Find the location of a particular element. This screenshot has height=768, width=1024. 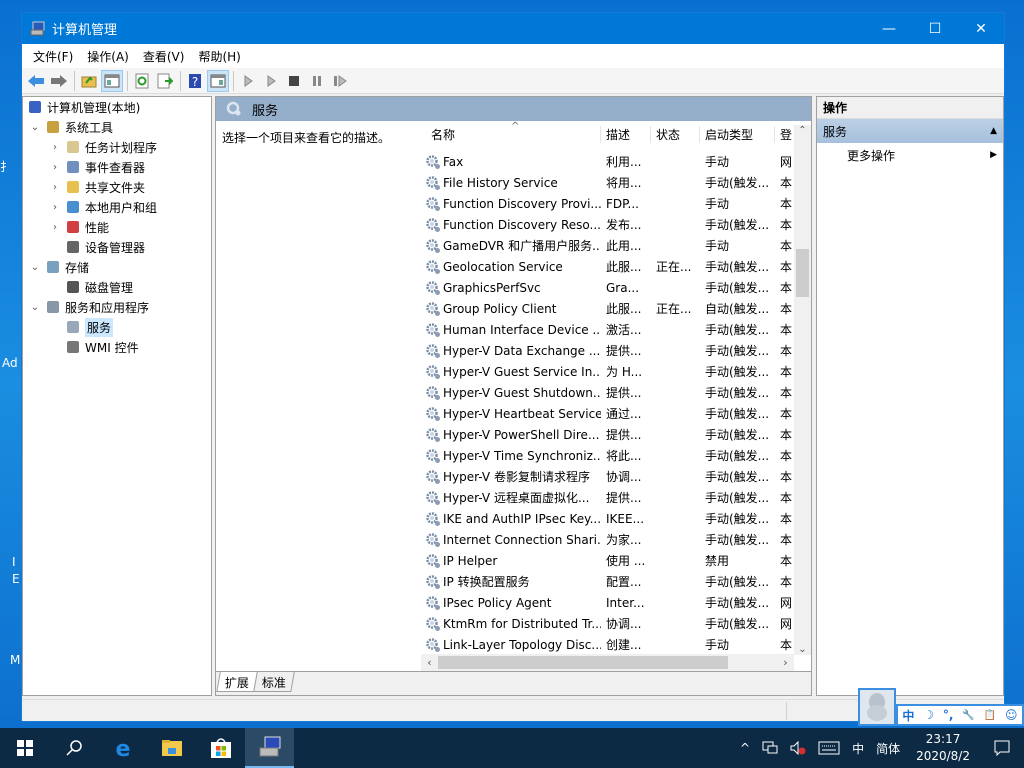

service-row: Hyper-V 远程桌面虚拟化... 提供... 手动(触发... 本 is located at coordinates (607, 497).